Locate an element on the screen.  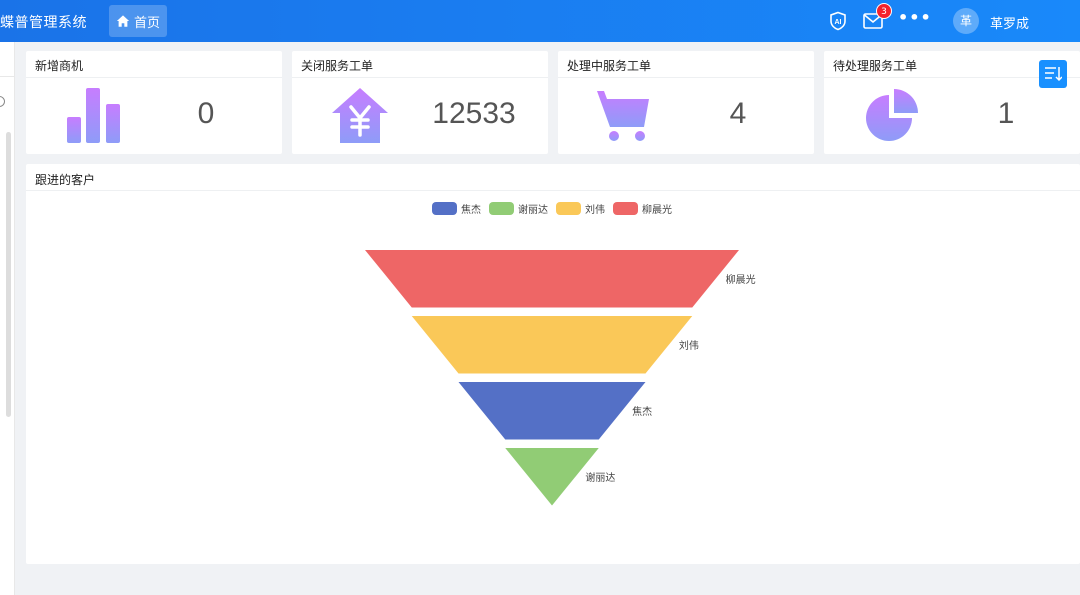
sidebar-scrollbar is located at coordinates (8, 274).